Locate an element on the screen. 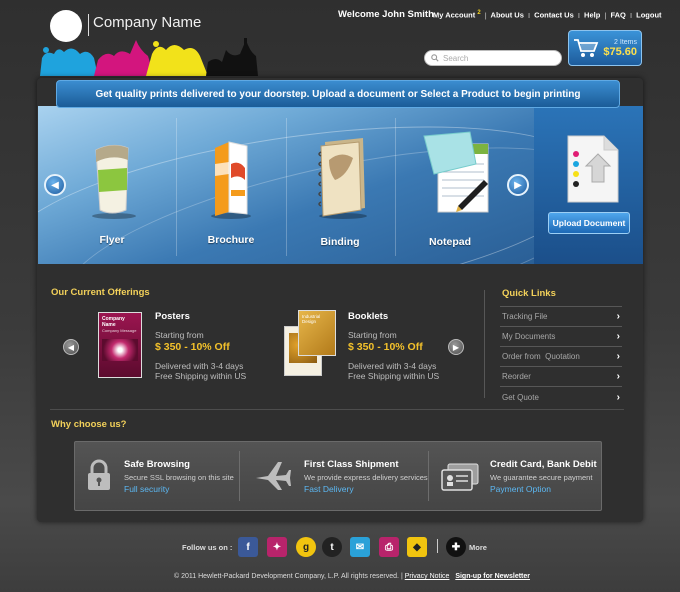  booklet-thumbnail: Industrial Design is located at coordinates (310, 344).